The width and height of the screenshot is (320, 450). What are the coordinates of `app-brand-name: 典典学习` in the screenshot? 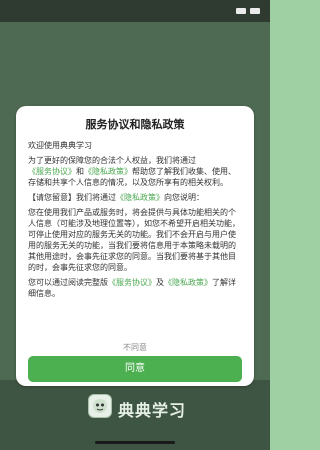 It's located at (152, 410).